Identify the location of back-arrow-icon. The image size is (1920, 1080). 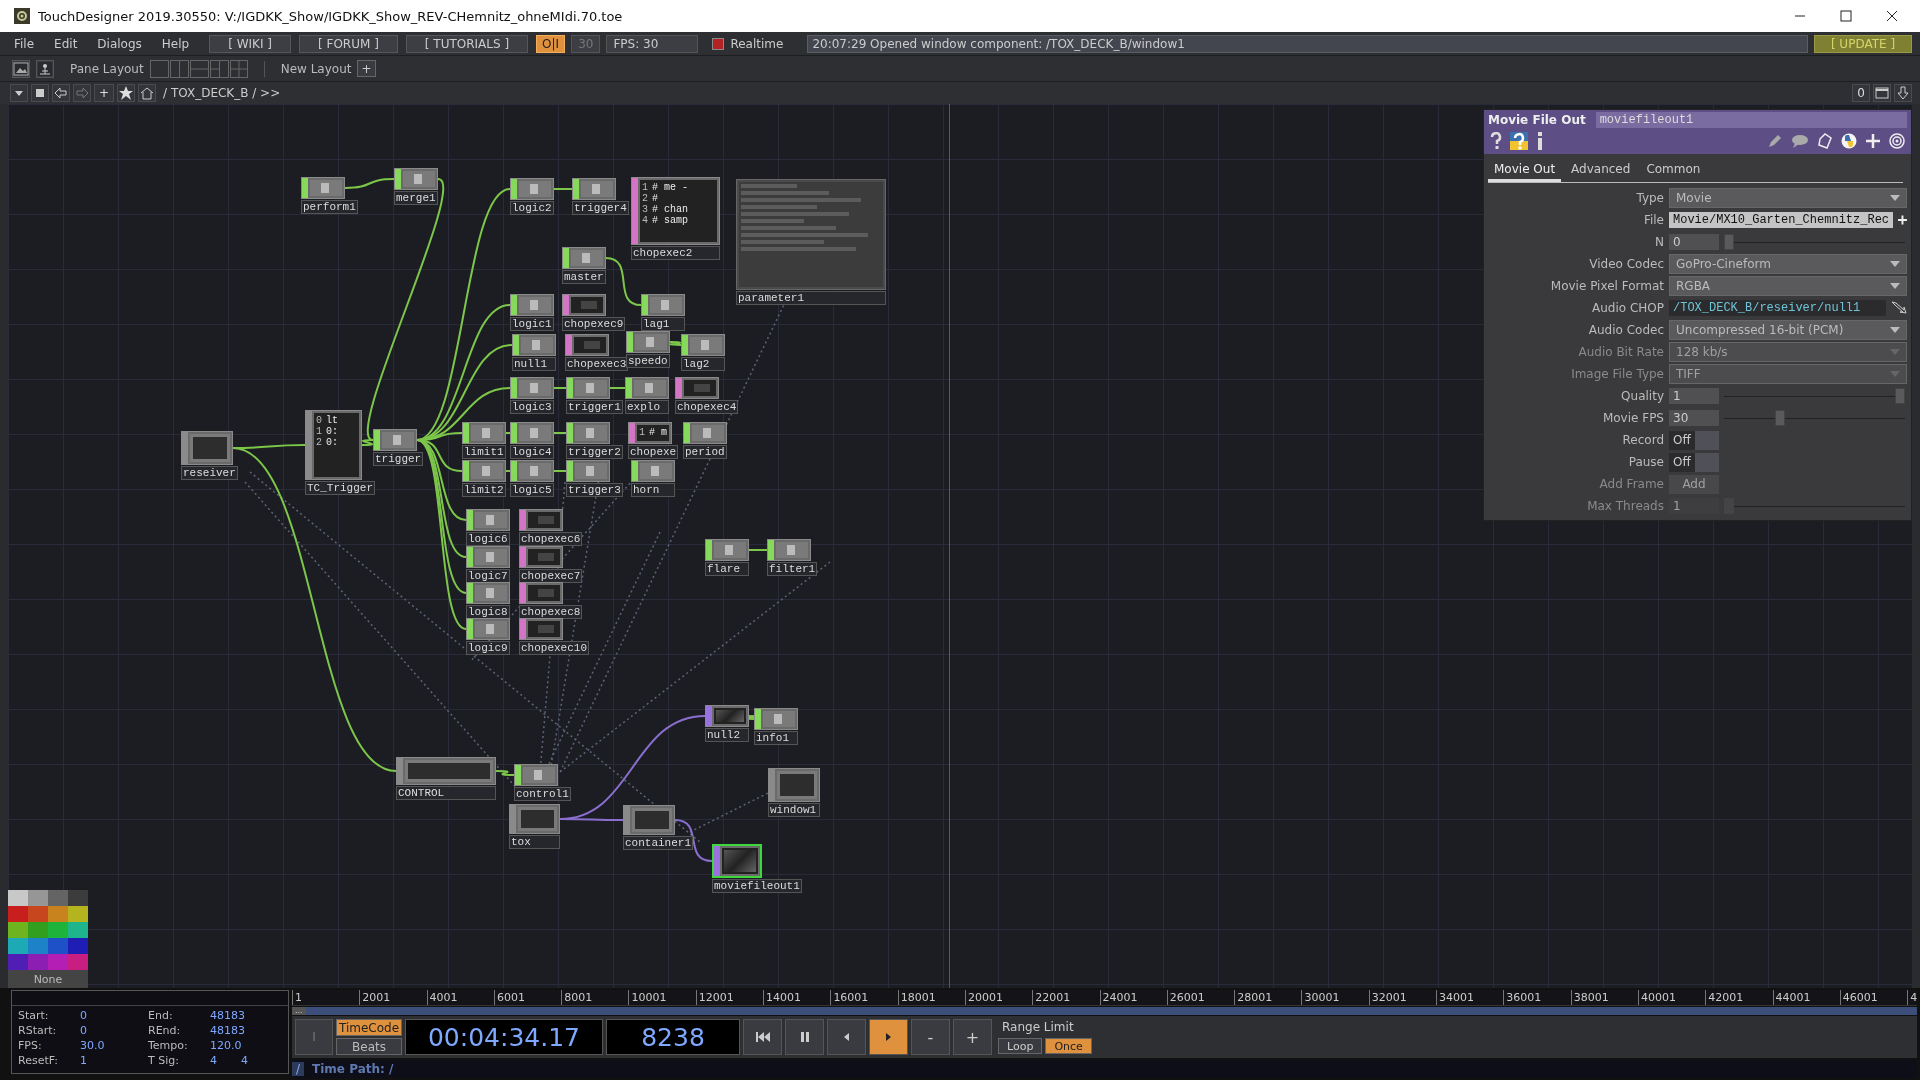
(61, 93).